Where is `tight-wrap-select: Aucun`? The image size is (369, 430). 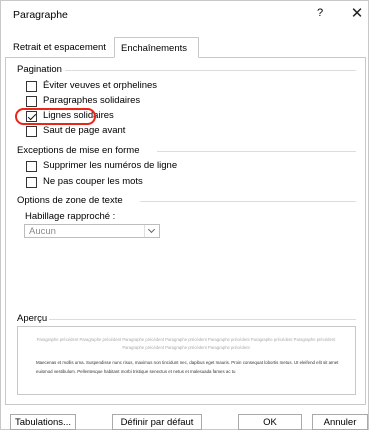
tight-wrap-select: Aucun is located at coordinates (92, 231).